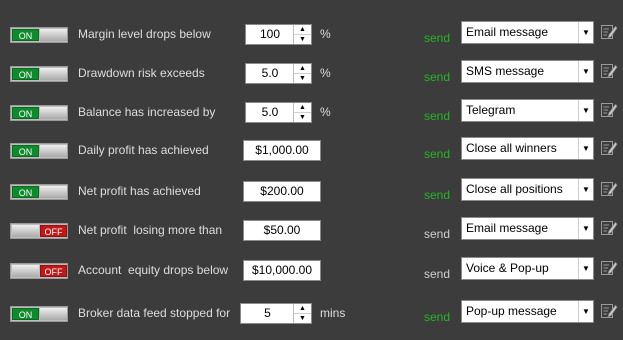  Describe the element at coordinates (141, 73) in the screenshot. I see `condition-label: Drawdown risk exceeds` at that location.